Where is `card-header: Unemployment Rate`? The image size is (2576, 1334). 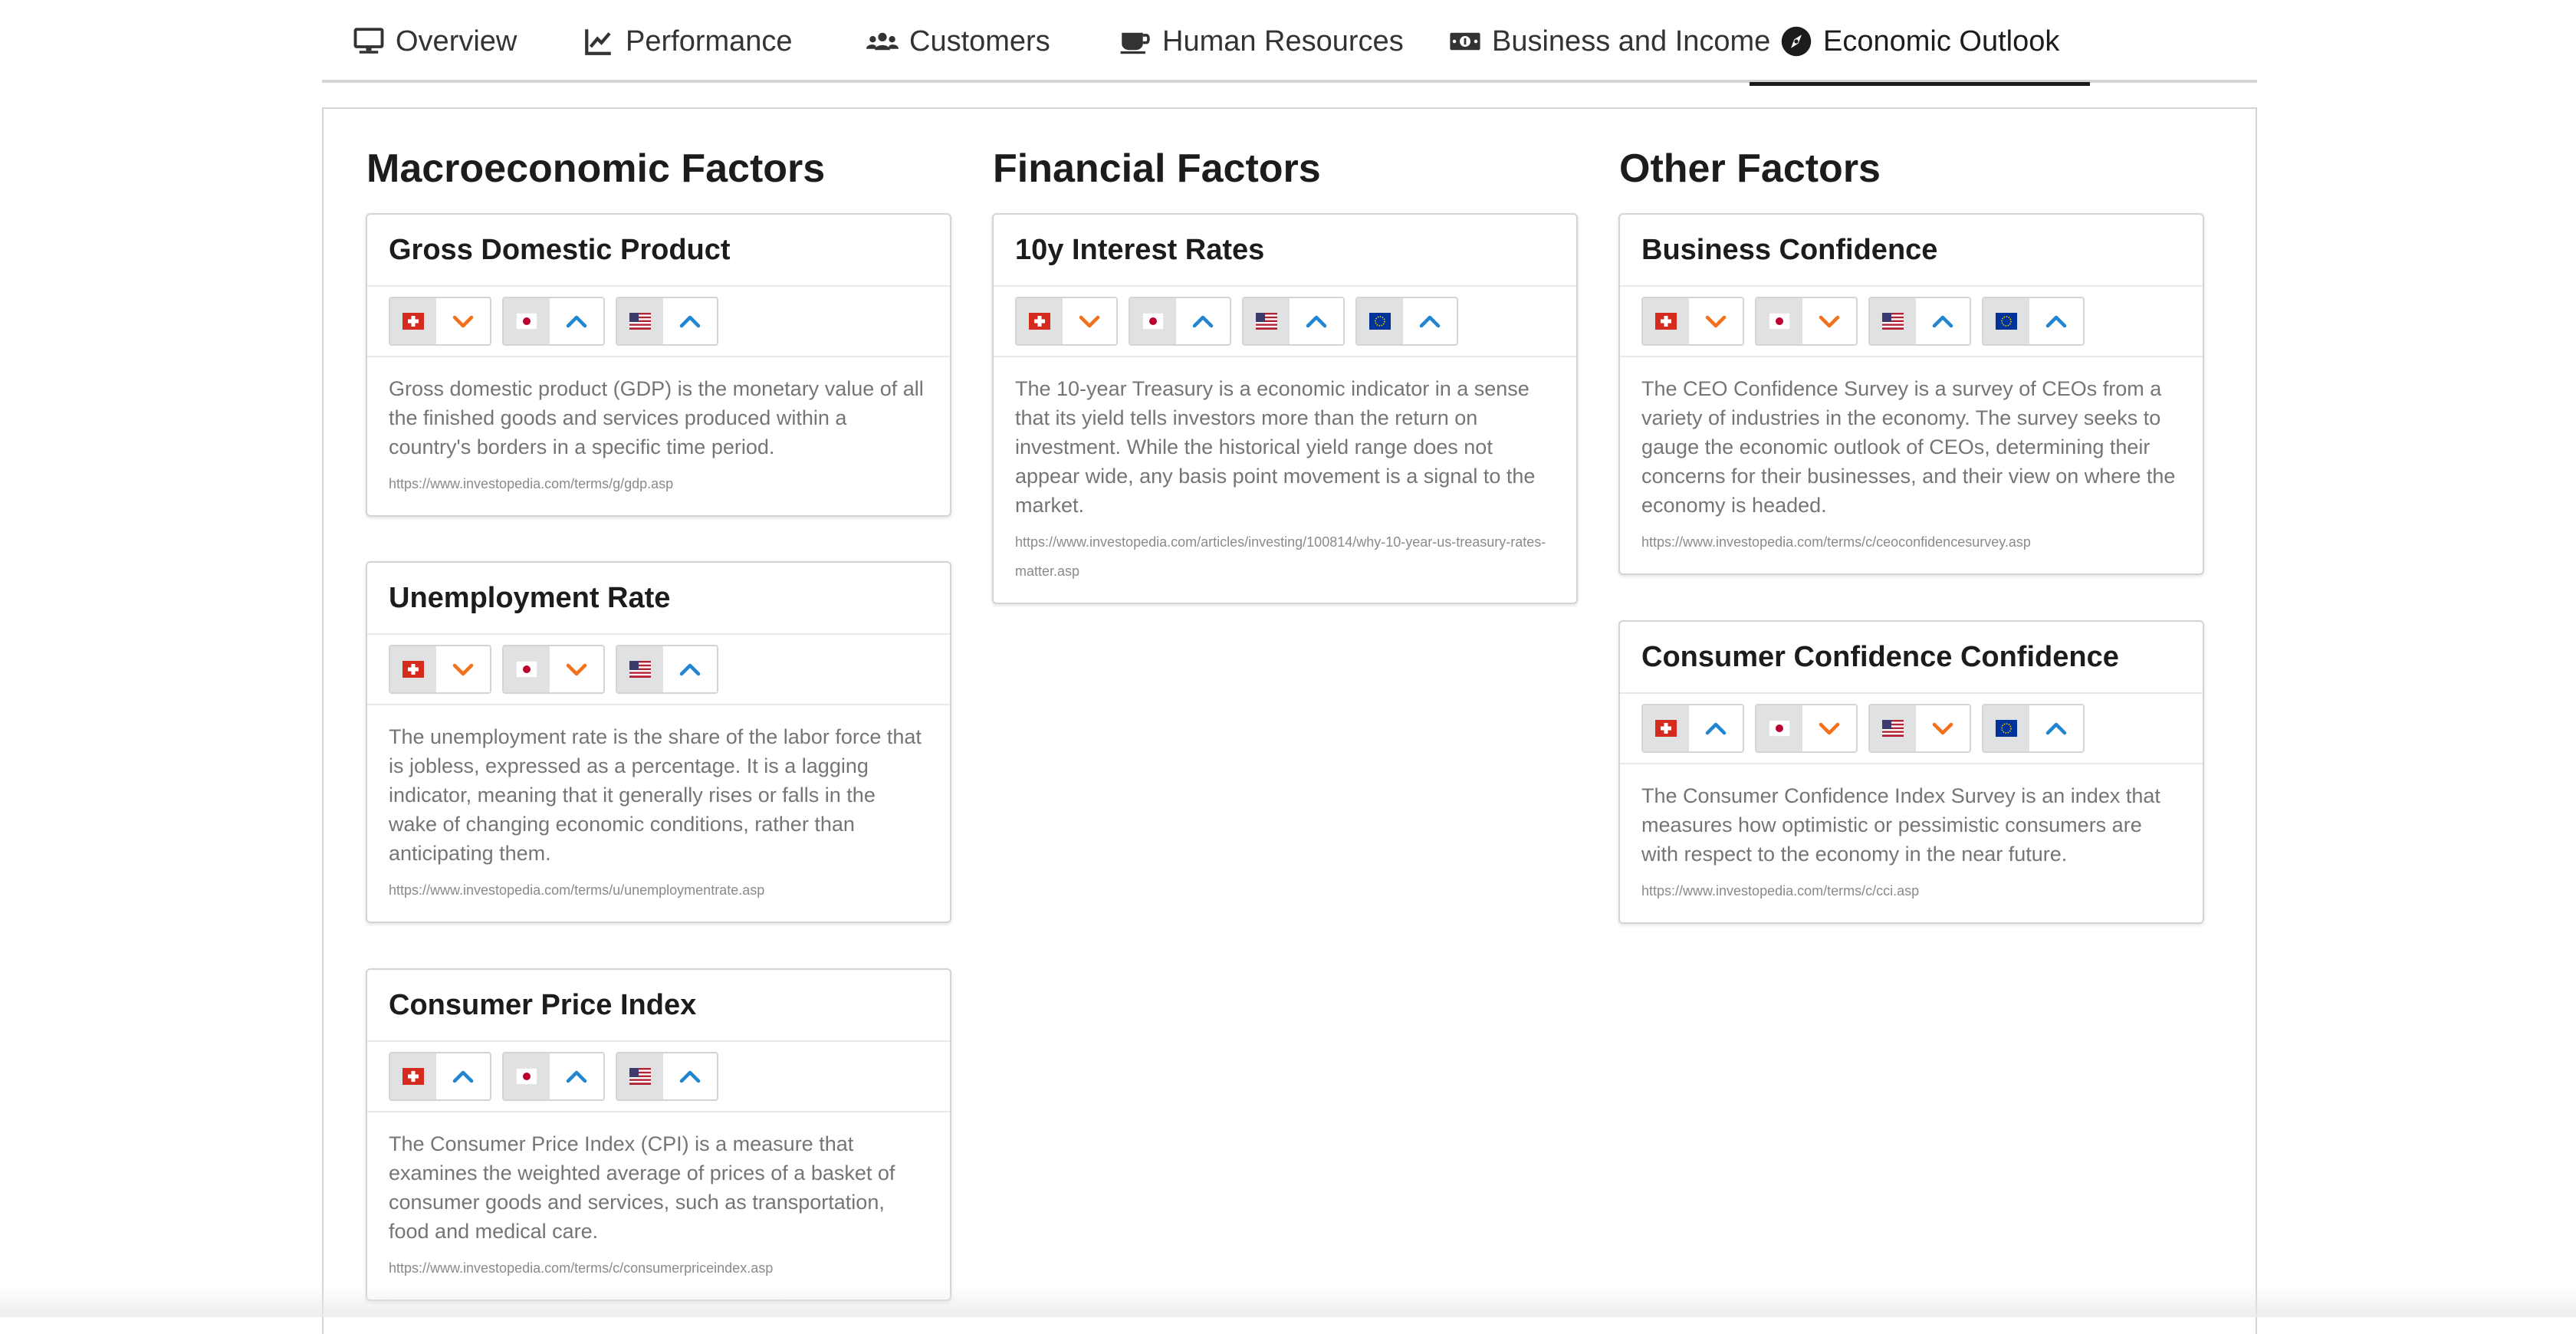 card-header: Unemployment Rate is located at coordinates (658, 599).